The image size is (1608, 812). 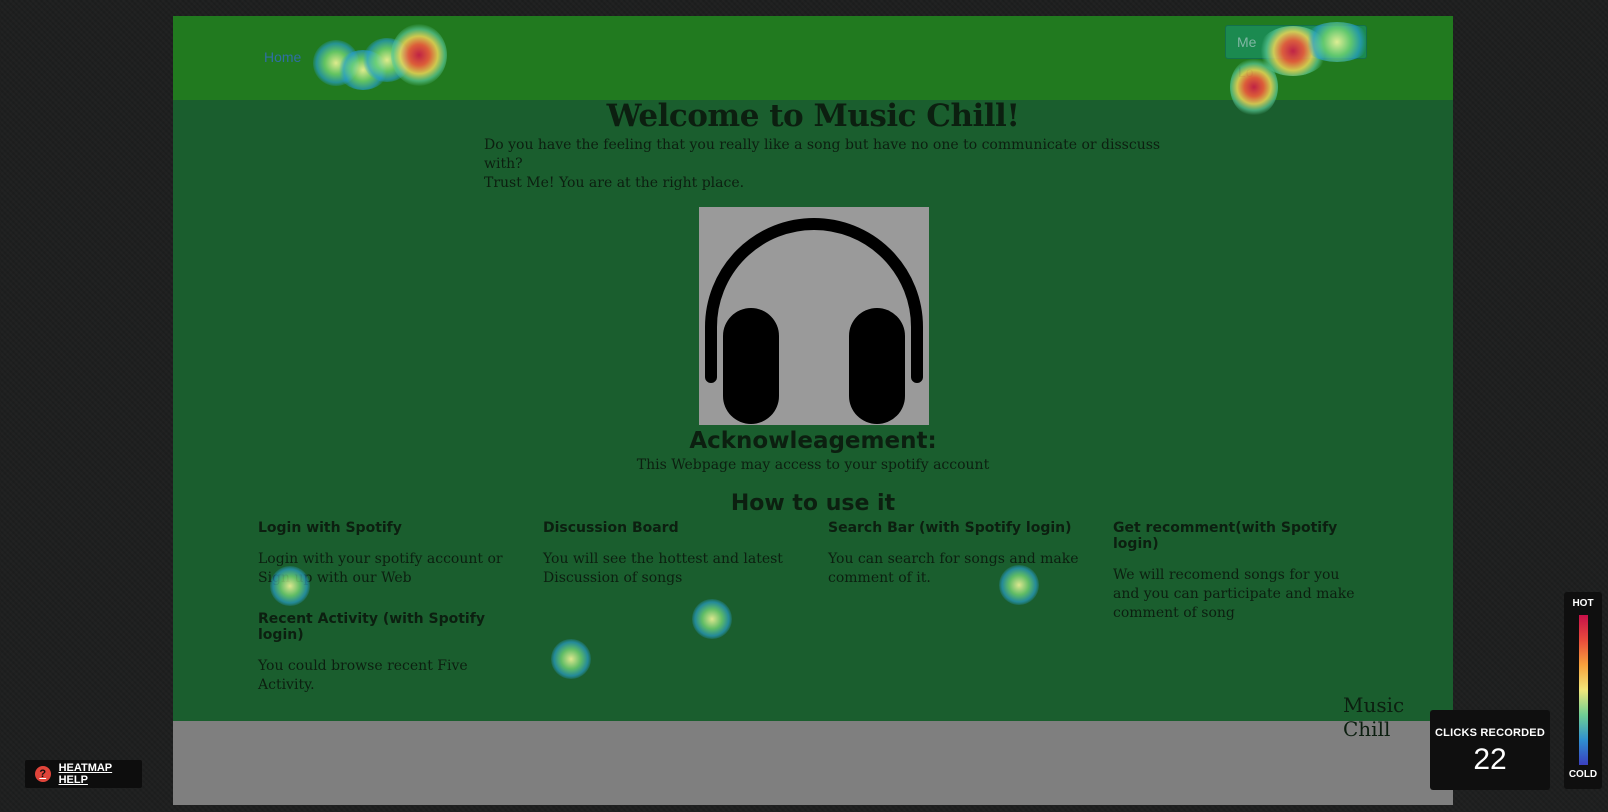 What do you see at coordinates (813, 58) in the screenshot?
I see `navbar: Home Me Lo` at bounding box center [813, 58].